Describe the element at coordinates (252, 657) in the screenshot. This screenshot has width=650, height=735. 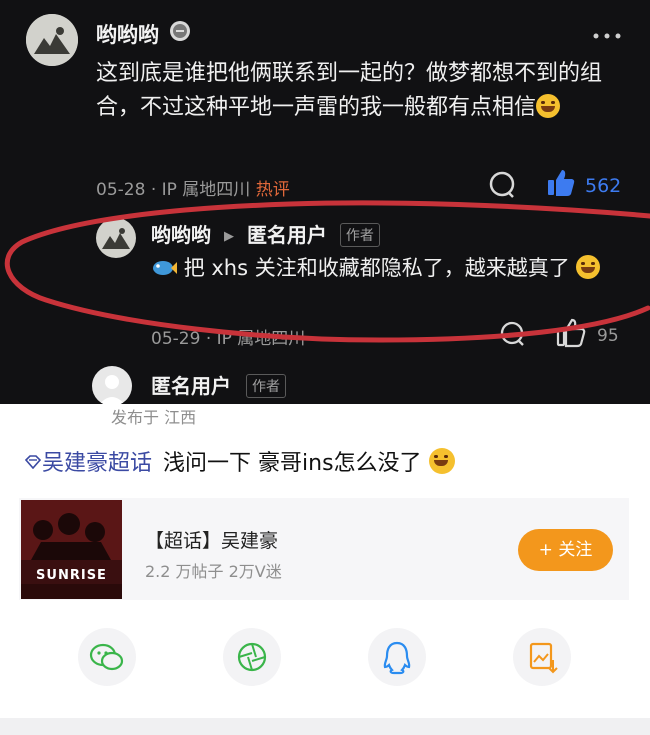
I see `moments-icon` at that location.